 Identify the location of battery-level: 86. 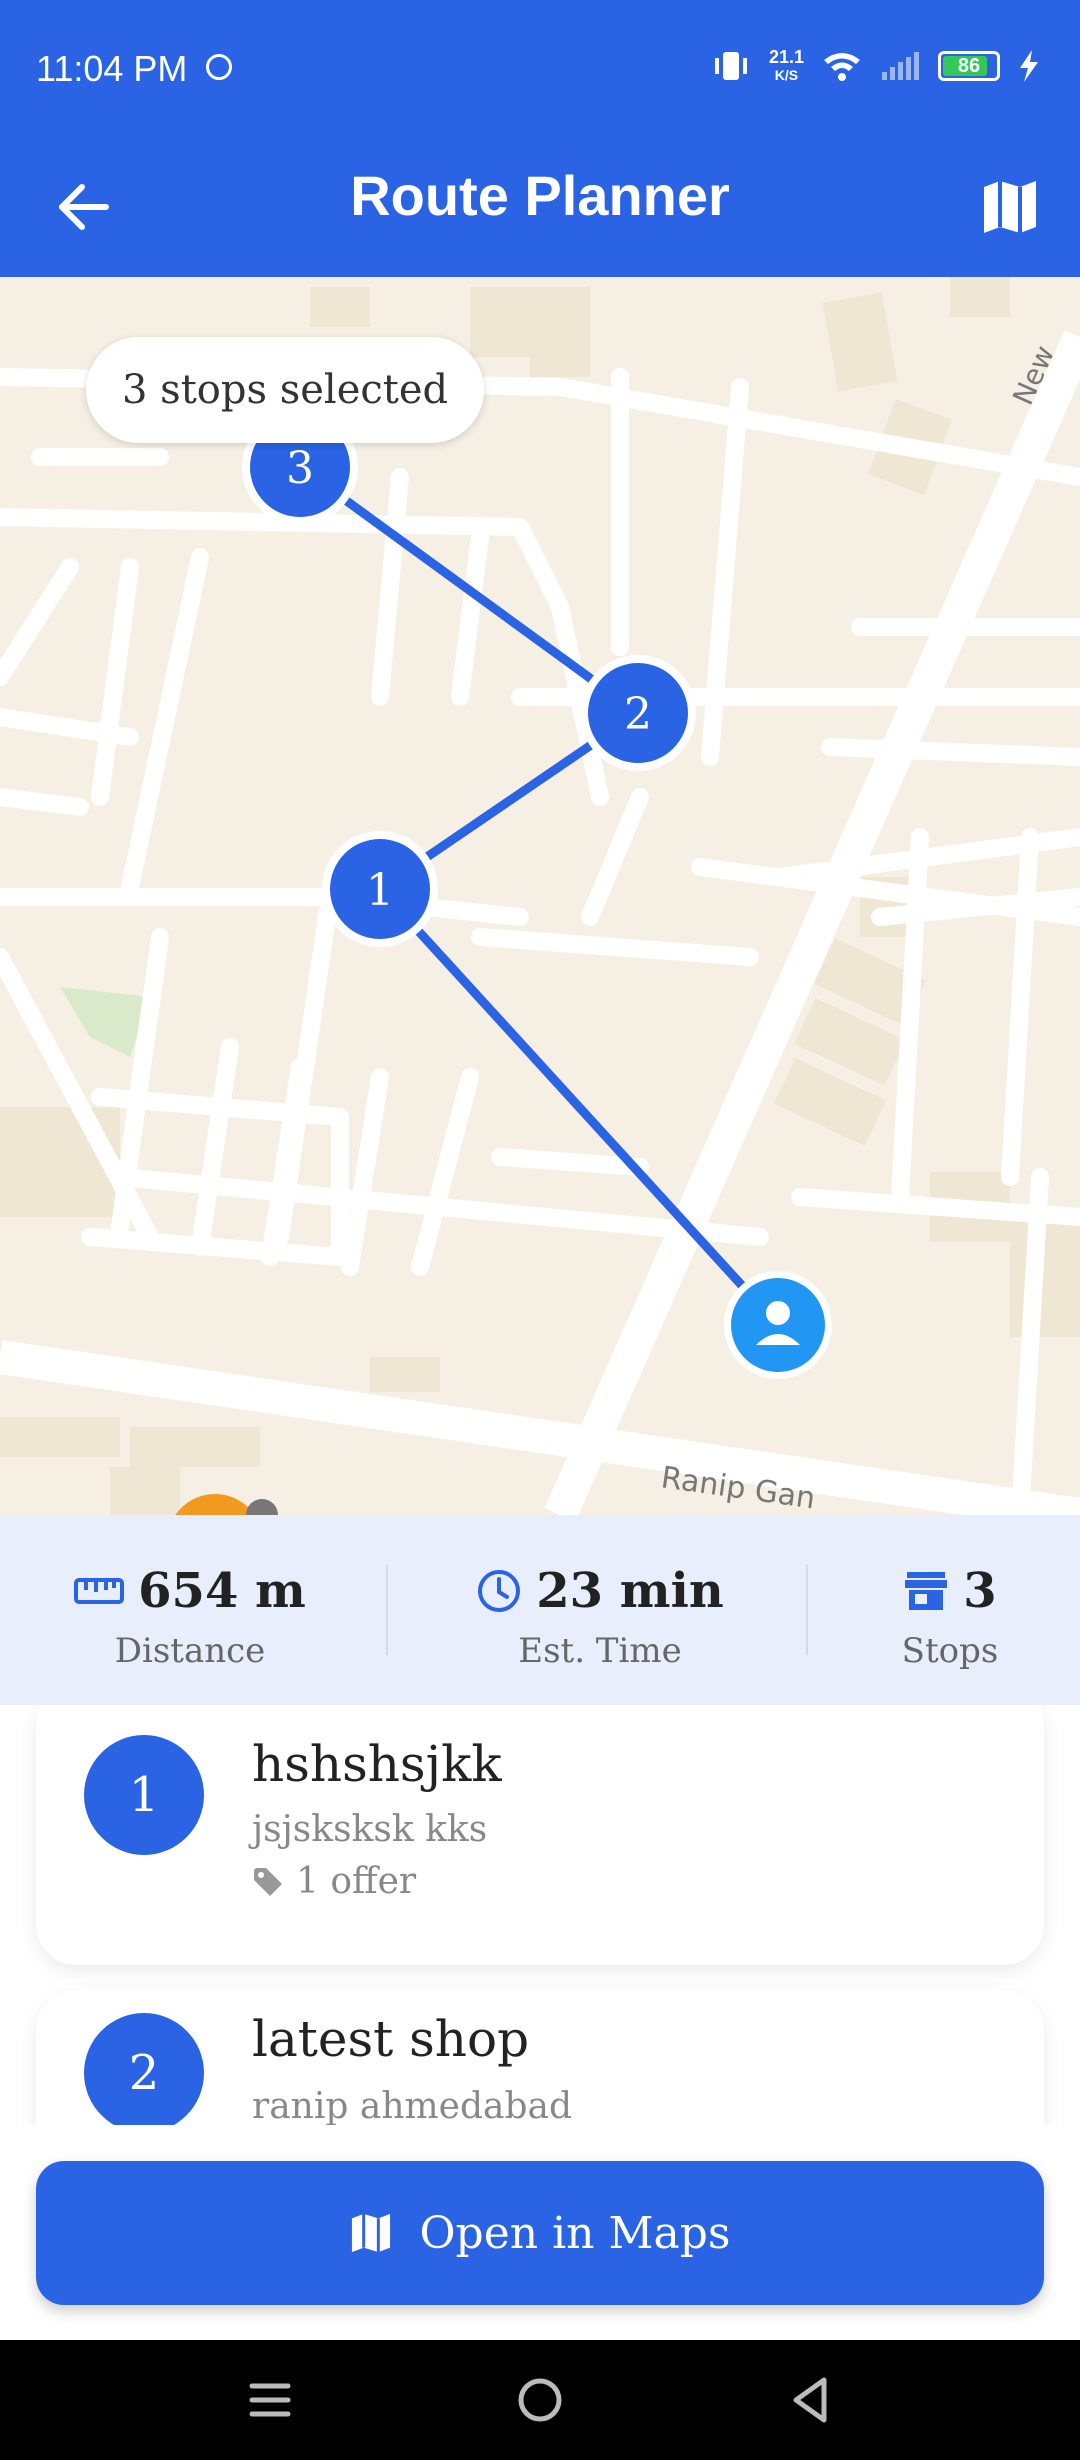
(969, 65).